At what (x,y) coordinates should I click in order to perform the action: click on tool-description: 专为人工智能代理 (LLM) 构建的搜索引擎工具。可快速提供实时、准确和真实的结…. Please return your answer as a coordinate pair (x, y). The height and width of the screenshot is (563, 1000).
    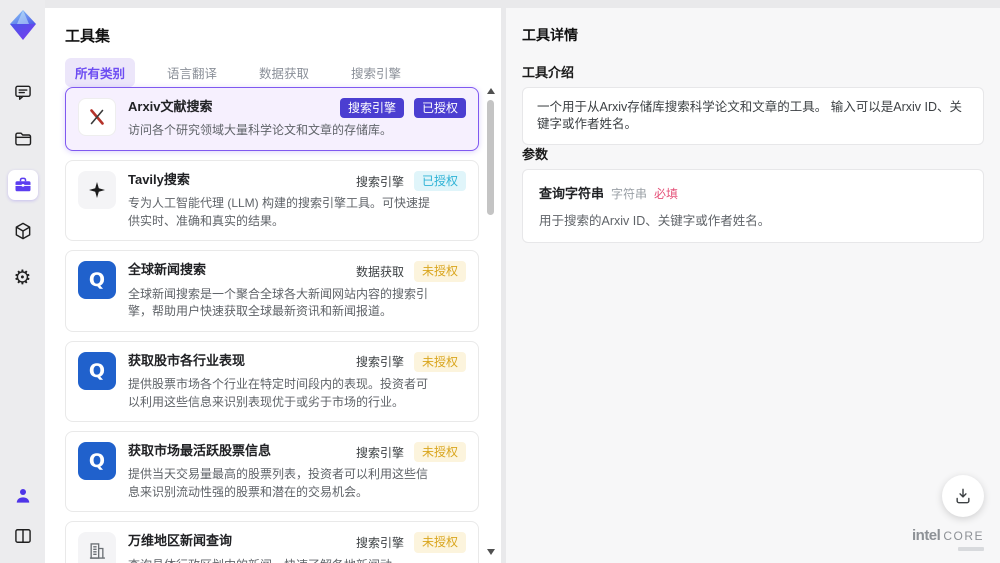
    Looking at the image, I should click on (279, 212).